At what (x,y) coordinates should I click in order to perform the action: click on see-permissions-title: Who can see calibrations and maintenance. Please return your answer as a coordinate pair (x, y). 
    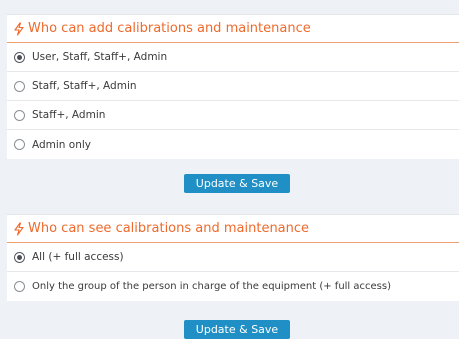
    Looking at the image, I should click on (169, 228).